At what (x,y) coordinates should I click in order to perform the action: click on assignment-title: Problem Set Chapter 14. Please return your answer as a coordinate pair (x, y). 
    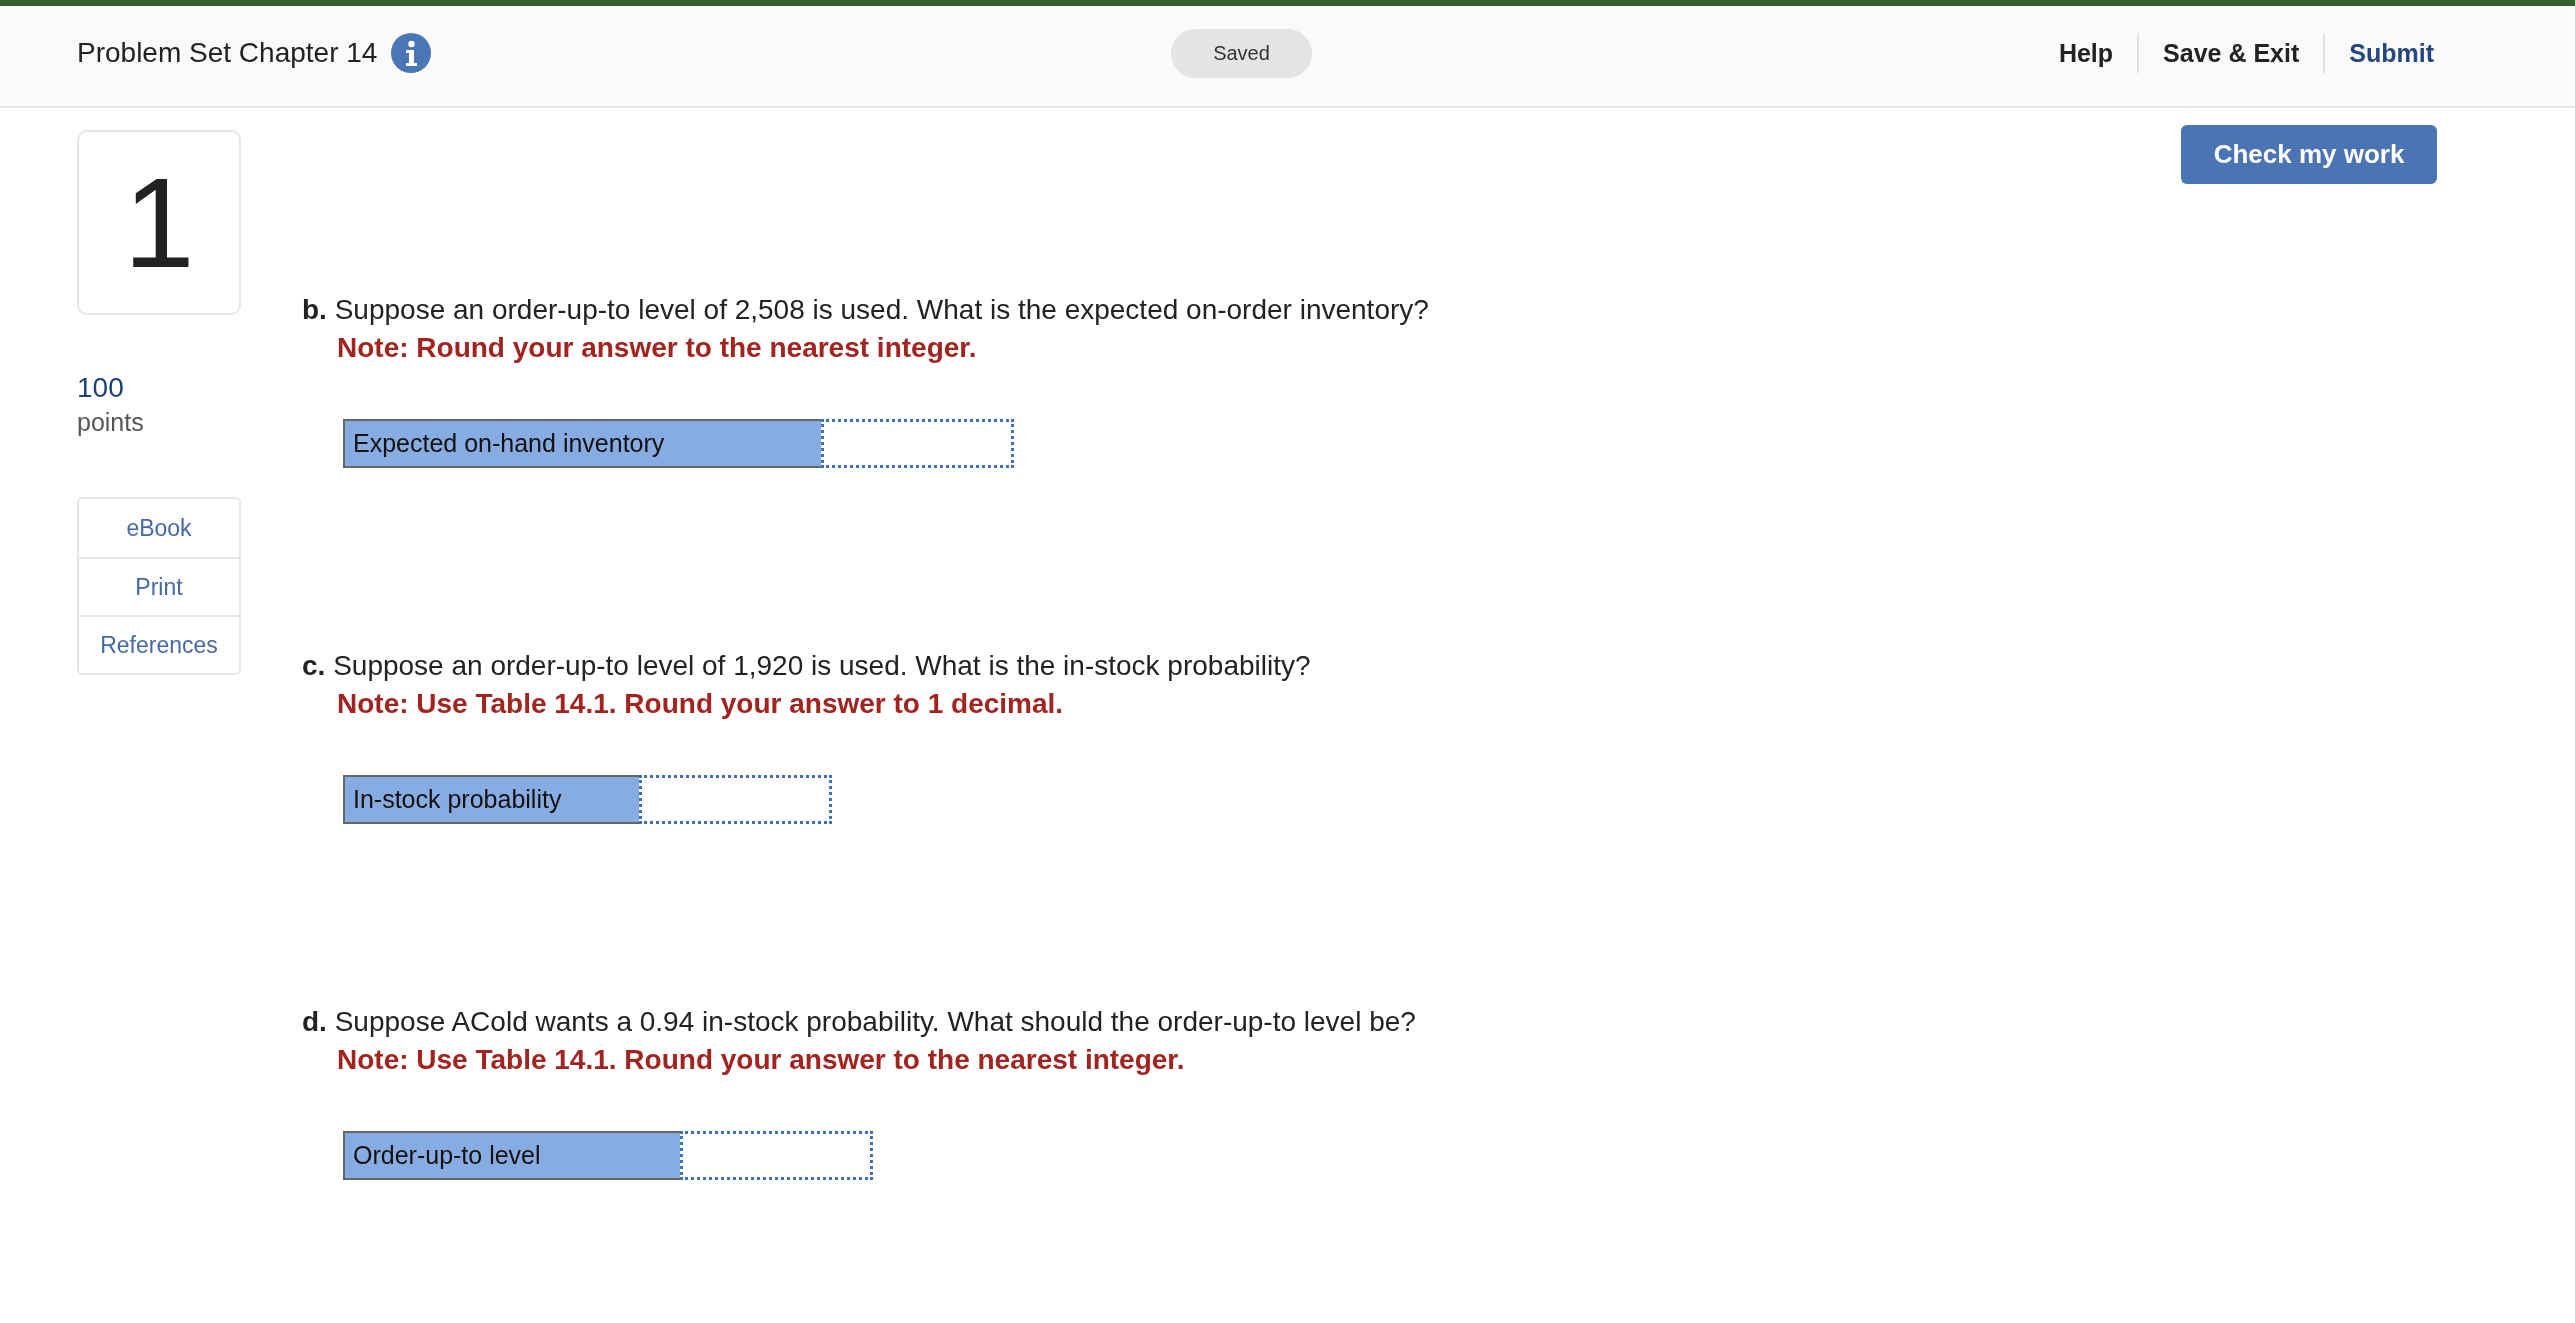
    Looking at the image, I should click on (227, 53).